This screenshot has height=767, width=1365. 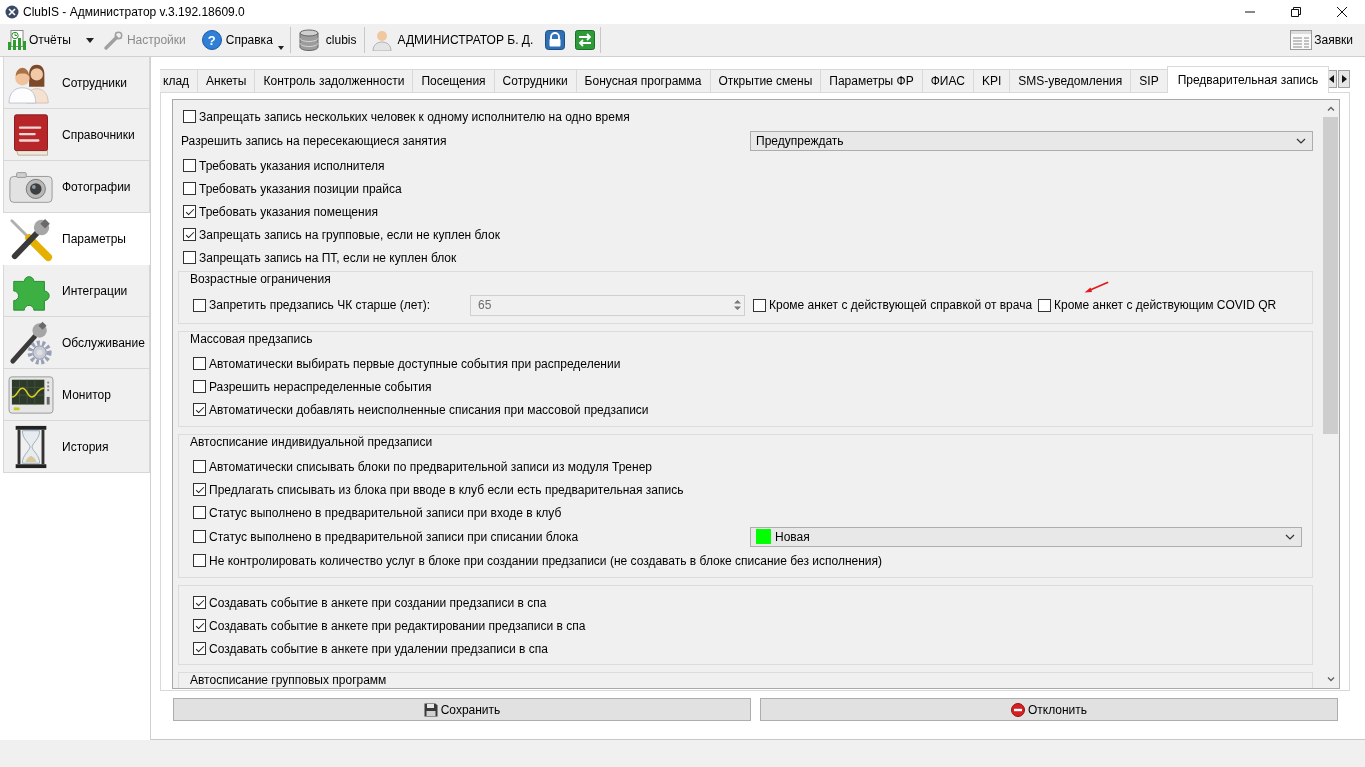 What do you see at coordinates (381, 40) in the screenshot?
I see `user-icon` at bounding box center [381, 40].